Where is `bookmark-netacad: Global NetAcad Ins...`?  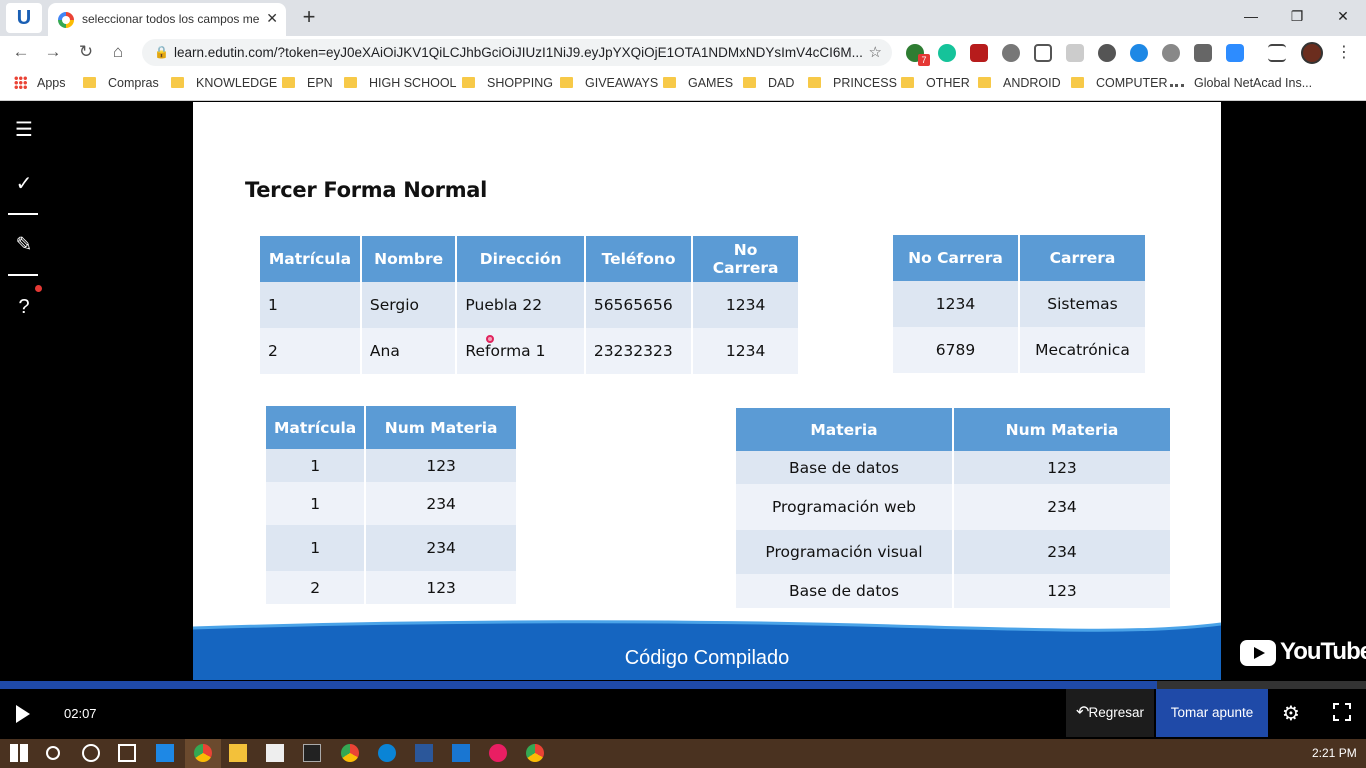
bookmark-netacad: Global NetAcad Ins... is located at coordinates (1241, 83).